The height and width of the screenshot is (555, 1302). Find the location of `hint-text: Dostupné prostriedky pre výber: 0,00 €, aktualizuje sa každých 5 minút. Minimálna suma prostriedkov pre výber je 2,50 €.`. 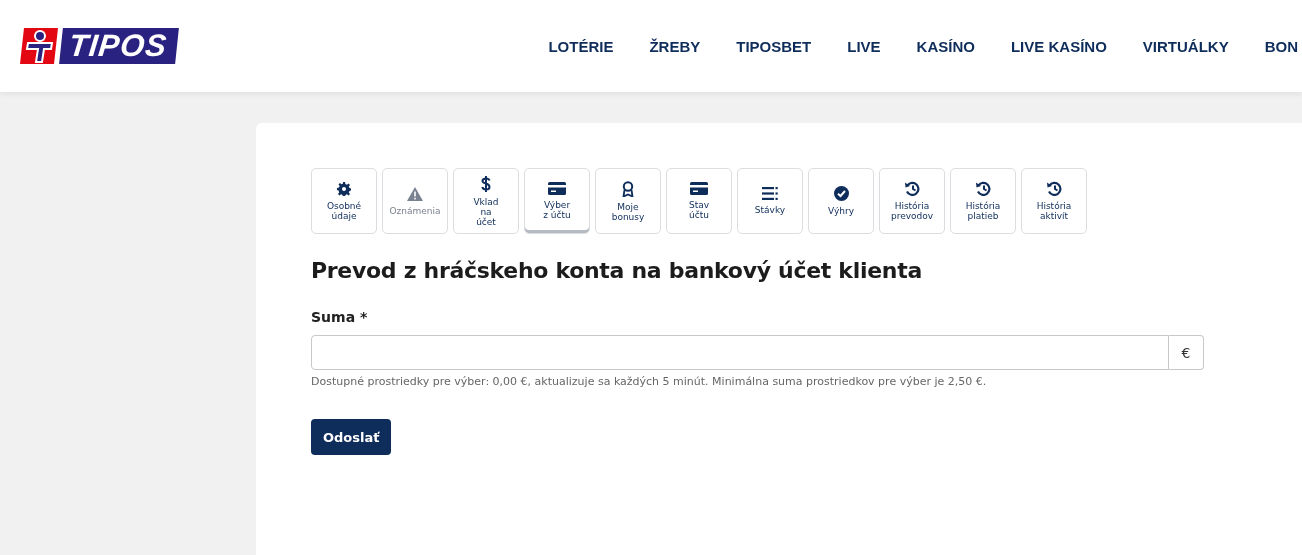

hint-text: Dostupné prostriedky pre výber: 0,00 €, aktualizuje sa každých 5 minút. Minimálna suma prostriedkov pre výber je 2,50 €. is located at coordinates (649, 381).